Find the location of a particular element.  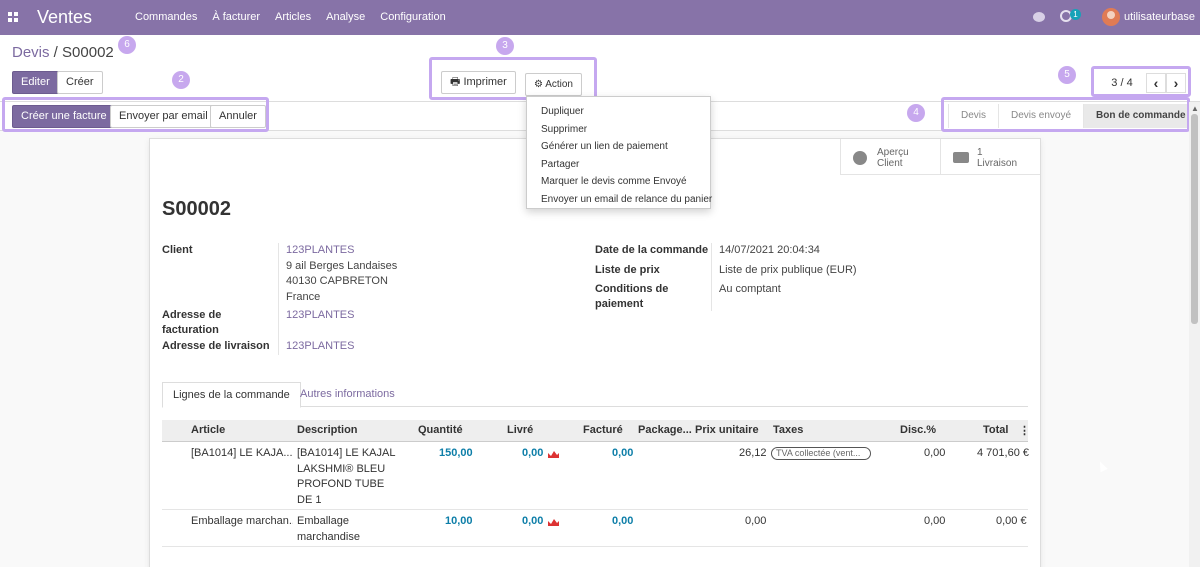

column-header-unit-price: Prix unitaire is located at coordinates (727, 430).